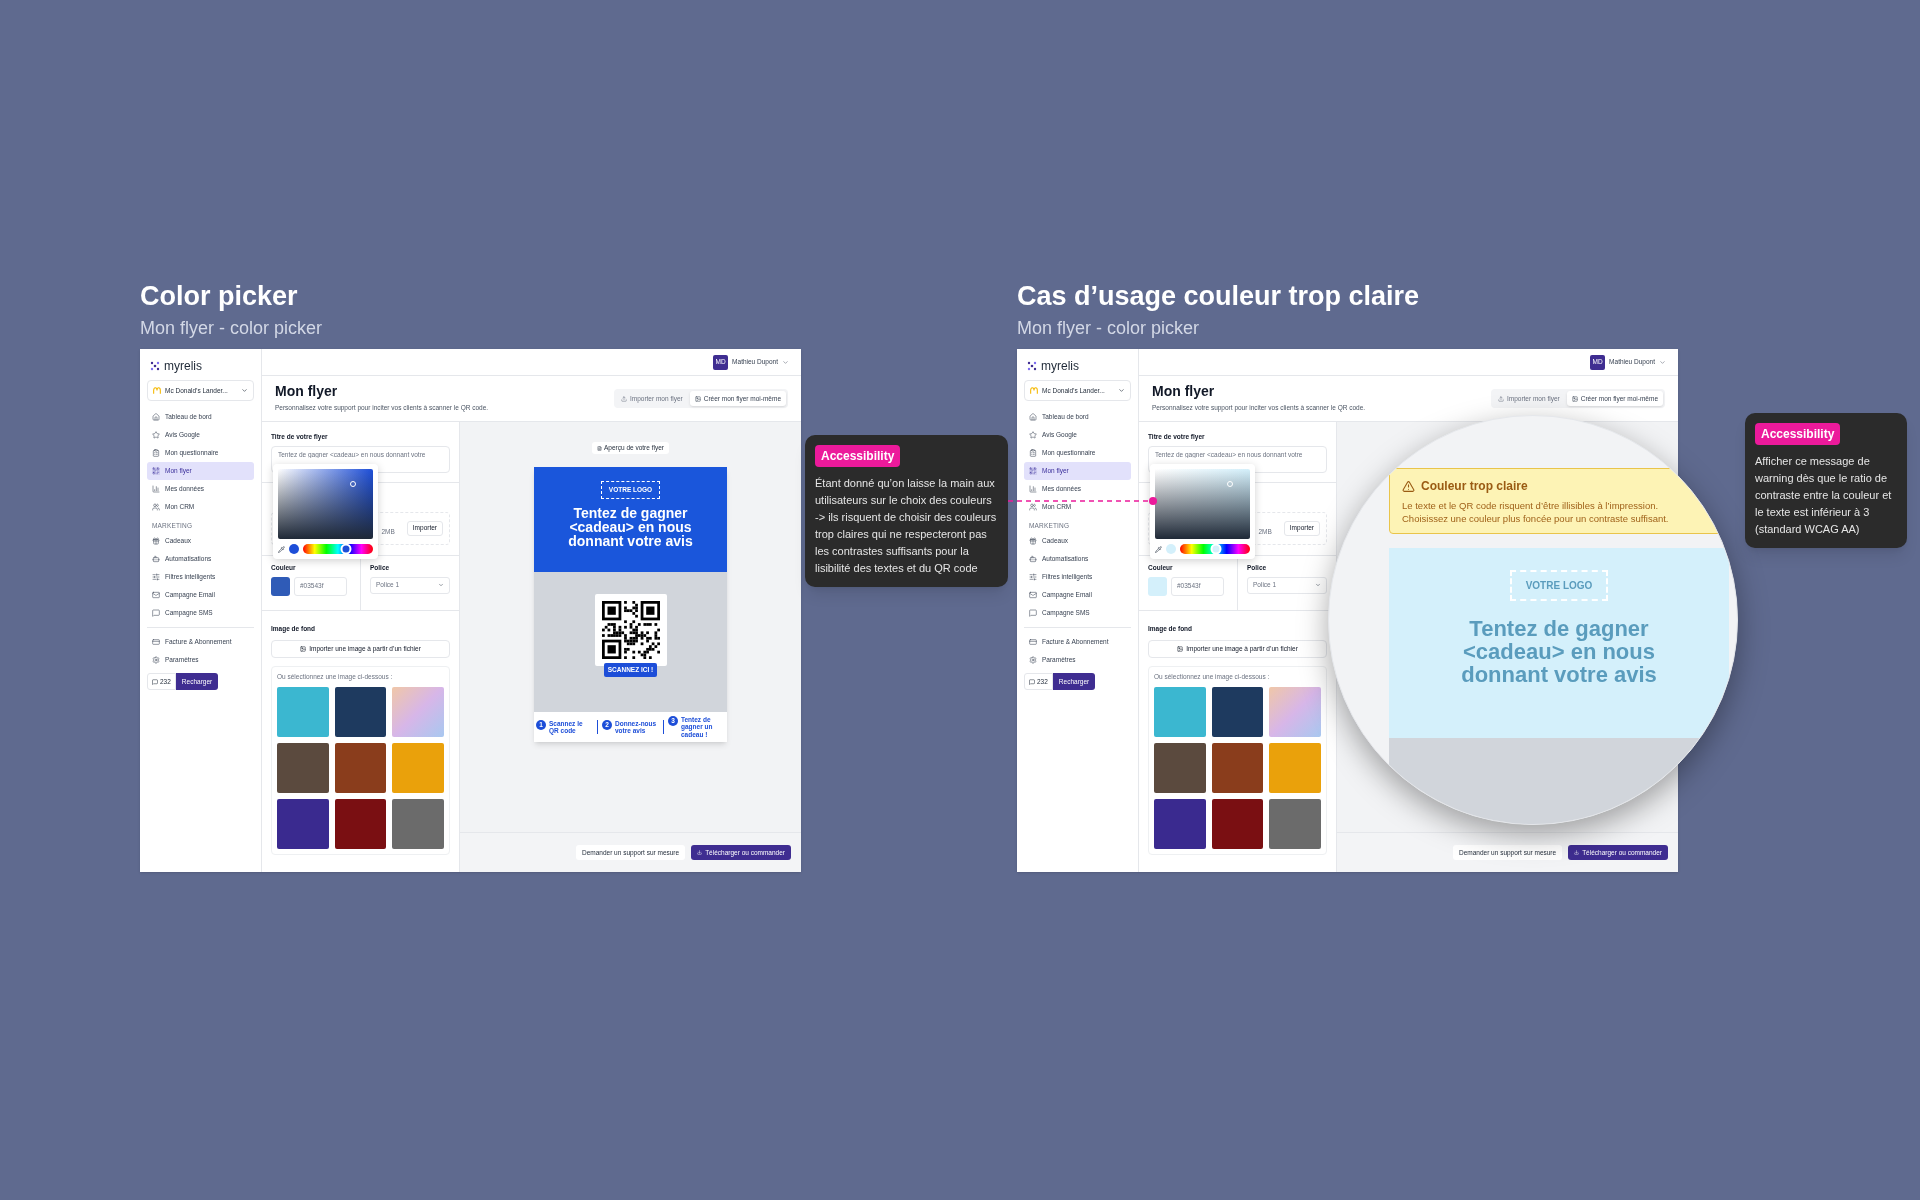  Describe the element at coordinates (630, 630) in the screenshot. I see `qr-code` at that location.